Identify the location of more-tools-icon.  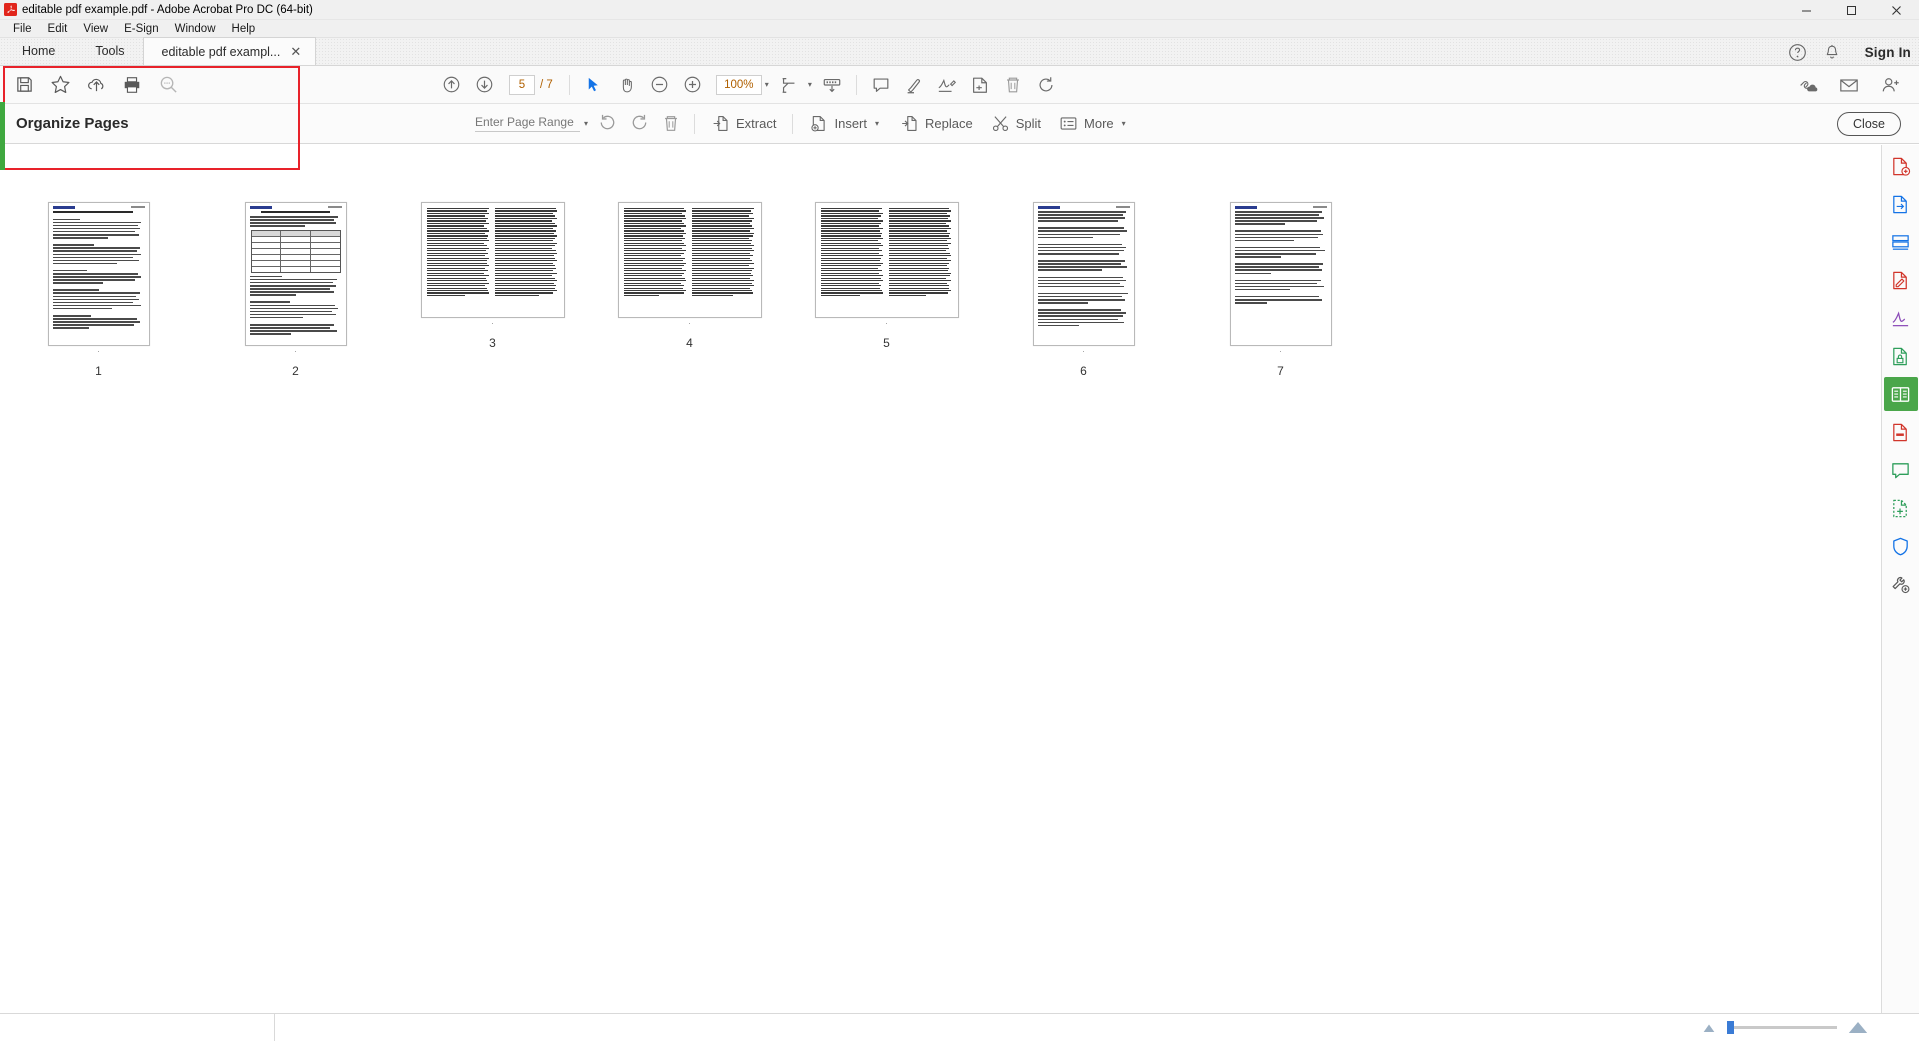
(1901, 584).